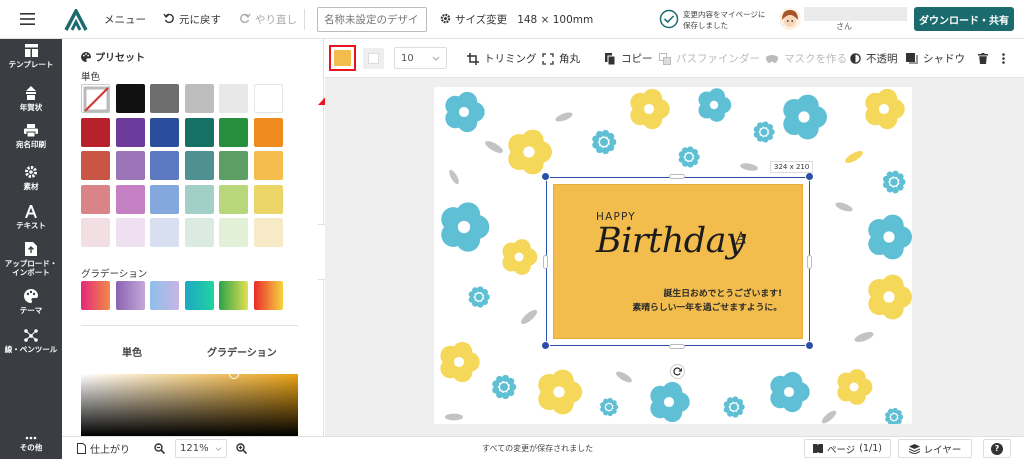 This screenshot has height=459, width=1024. What do you see at coordinates (874, 58) in the screenshot?
I see `opacity-button: 不透明` at bounding box center [874, 58].